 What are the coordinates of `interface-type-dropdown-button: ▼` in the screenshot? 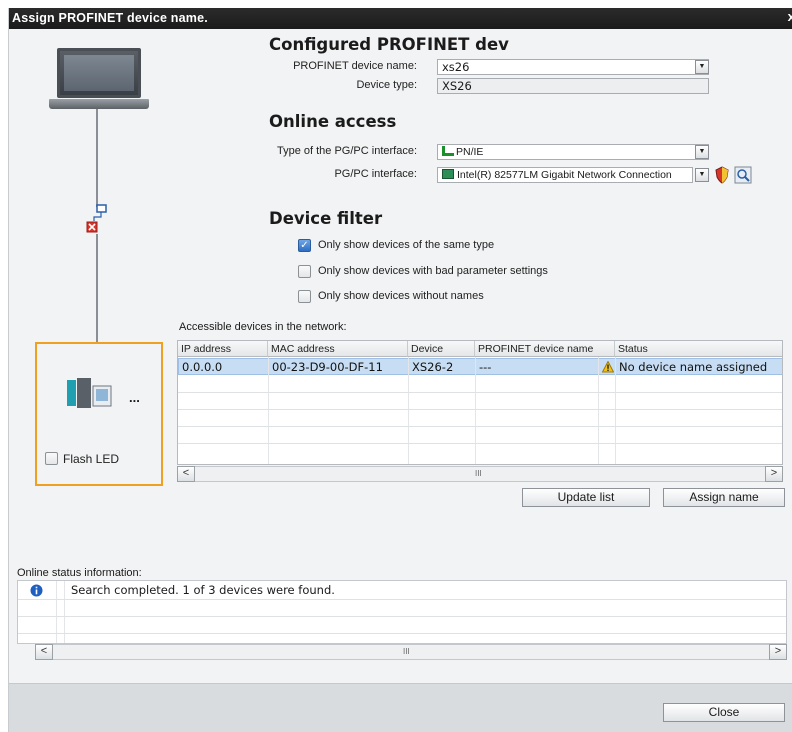 It's located at (702, 152).